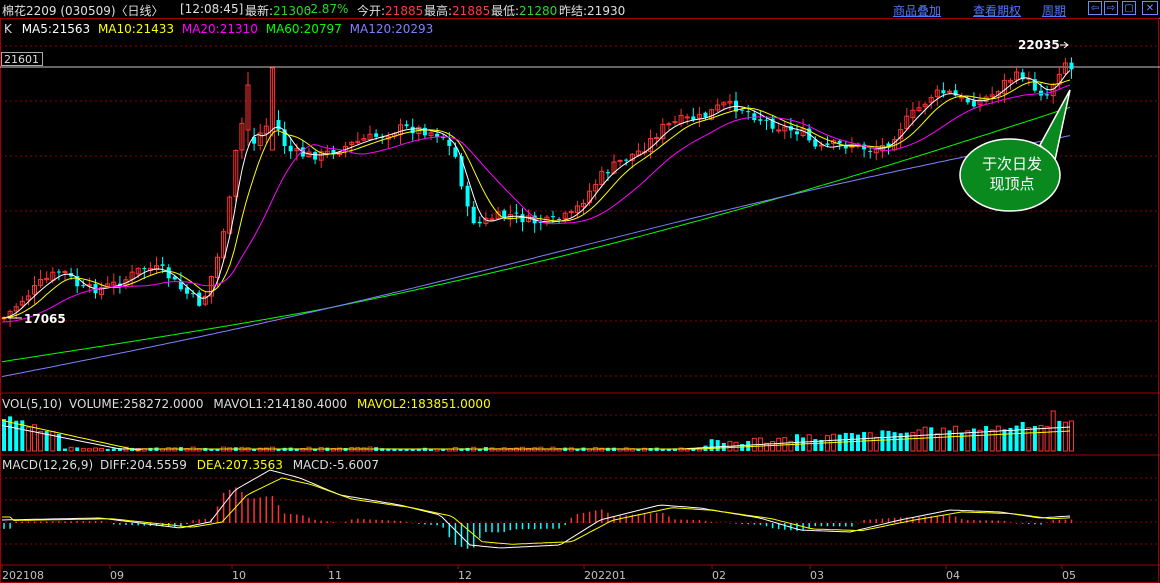 Image resolution: width=1160 pixels, height=583 pixels. I want to click on date-label: 04, so click(953, 575).